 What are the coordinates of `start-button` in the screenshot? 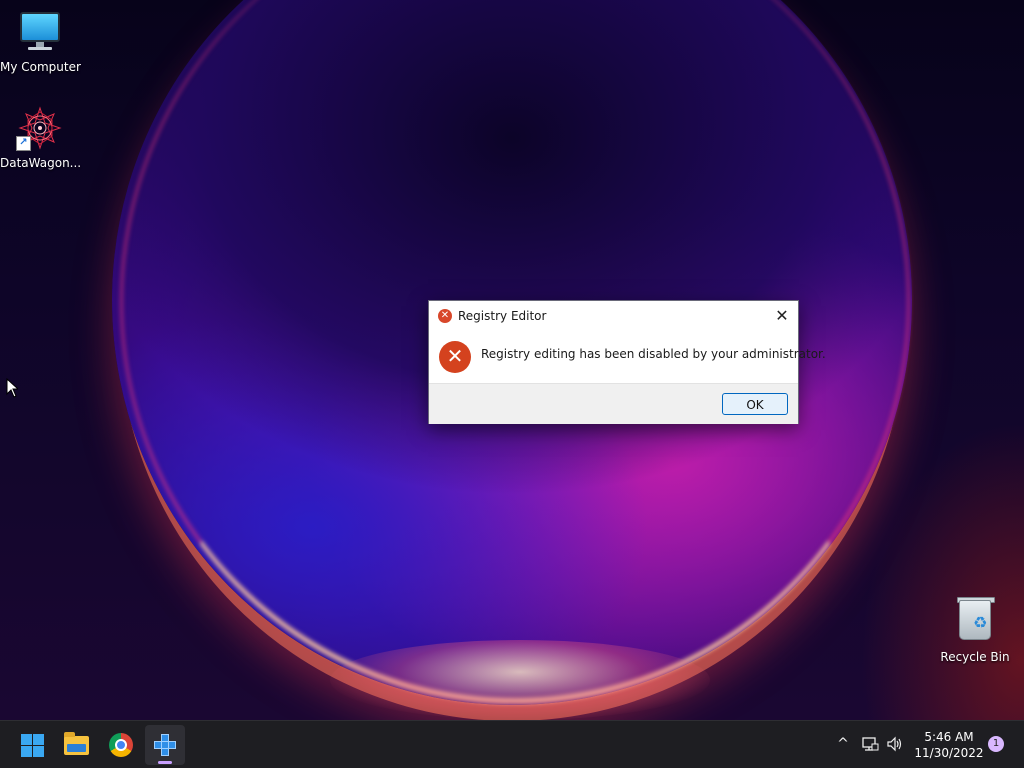 It's located at (32, 745).